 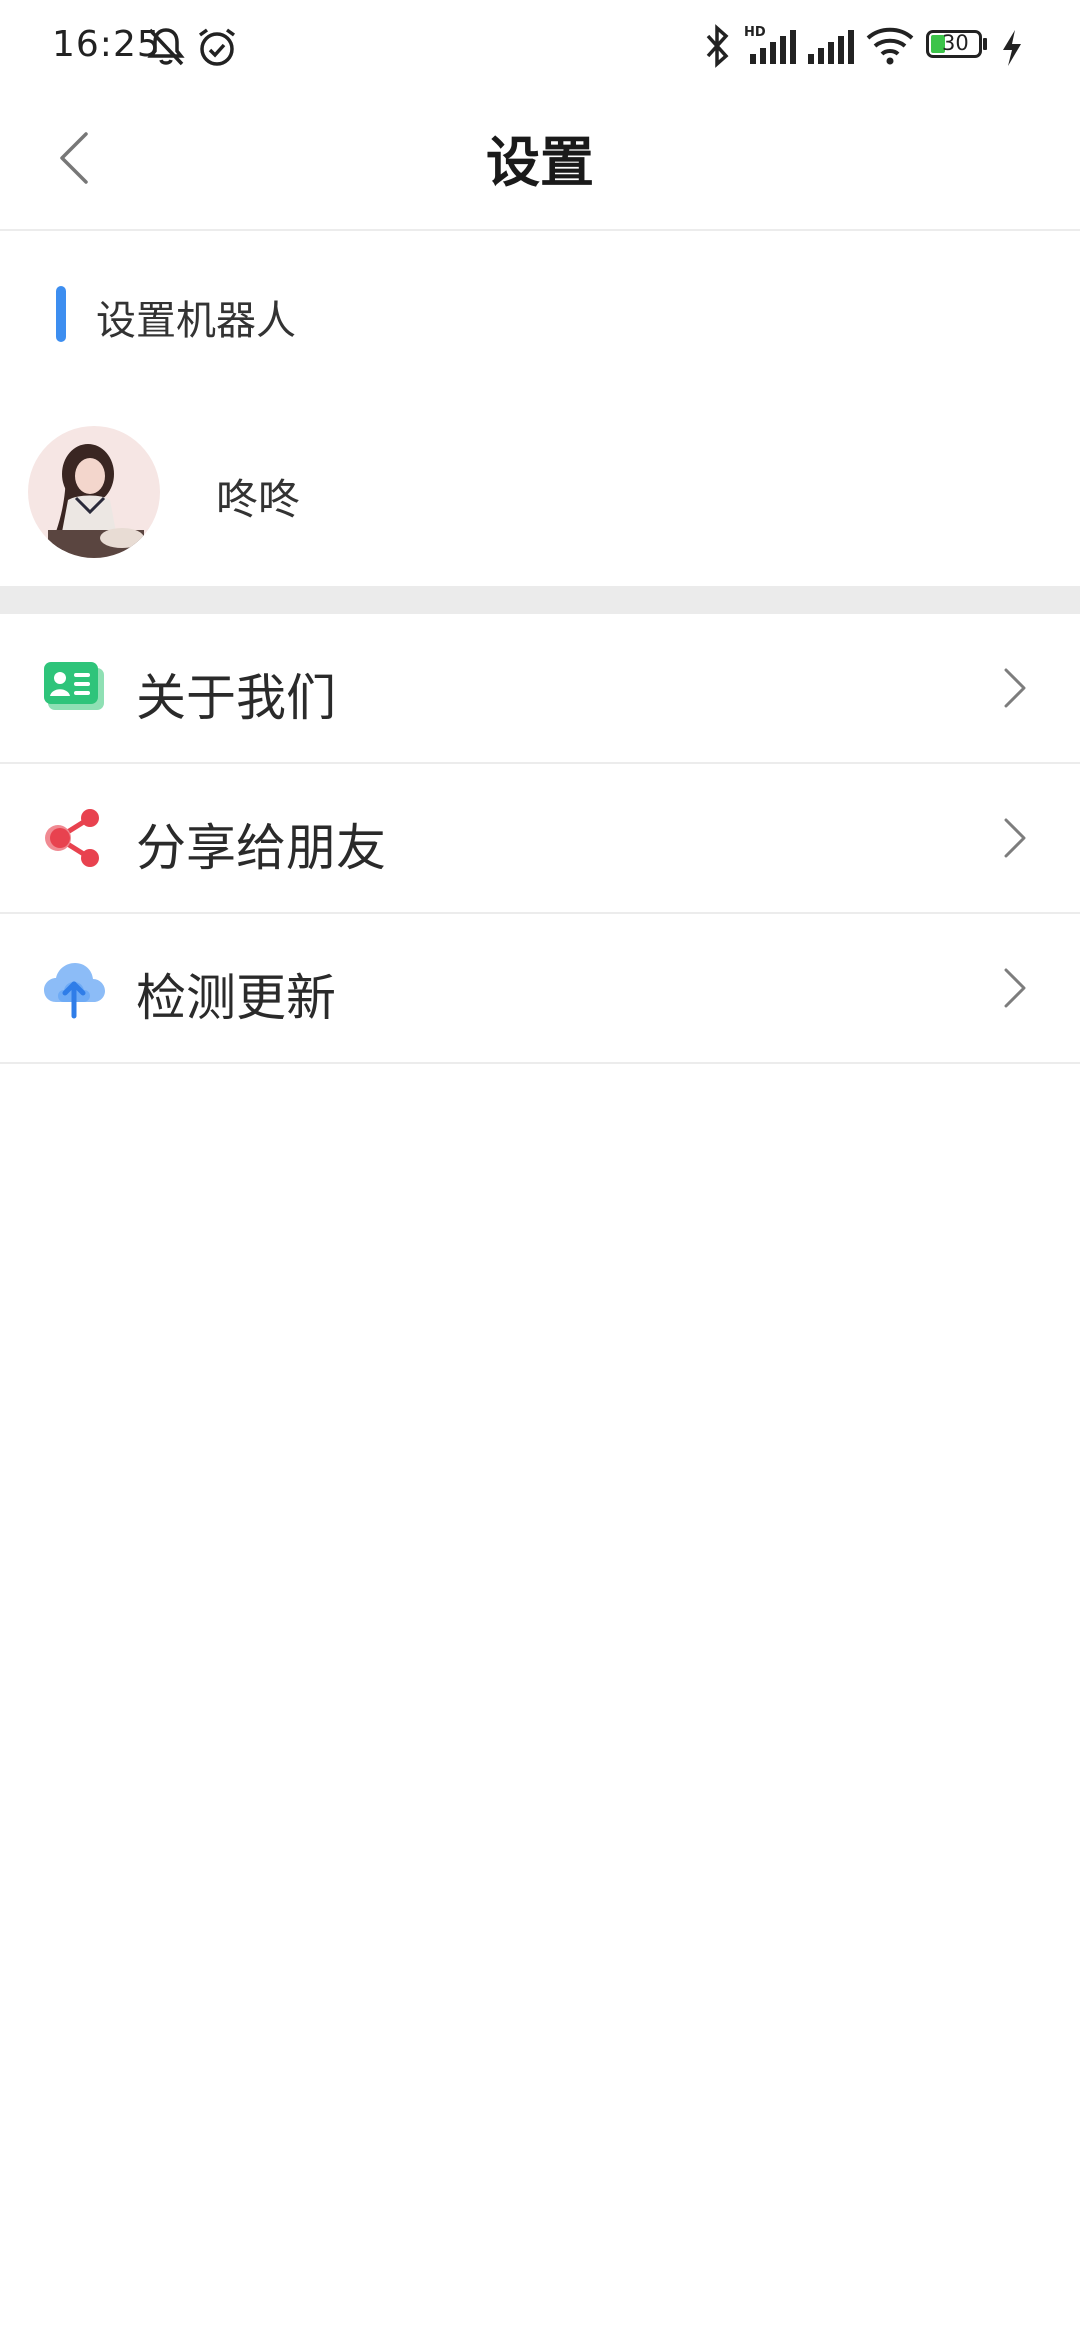 What do you see at coordinates (540, 600) in the screenshot?
I see `section-divider` at bounding box center [540, 600].